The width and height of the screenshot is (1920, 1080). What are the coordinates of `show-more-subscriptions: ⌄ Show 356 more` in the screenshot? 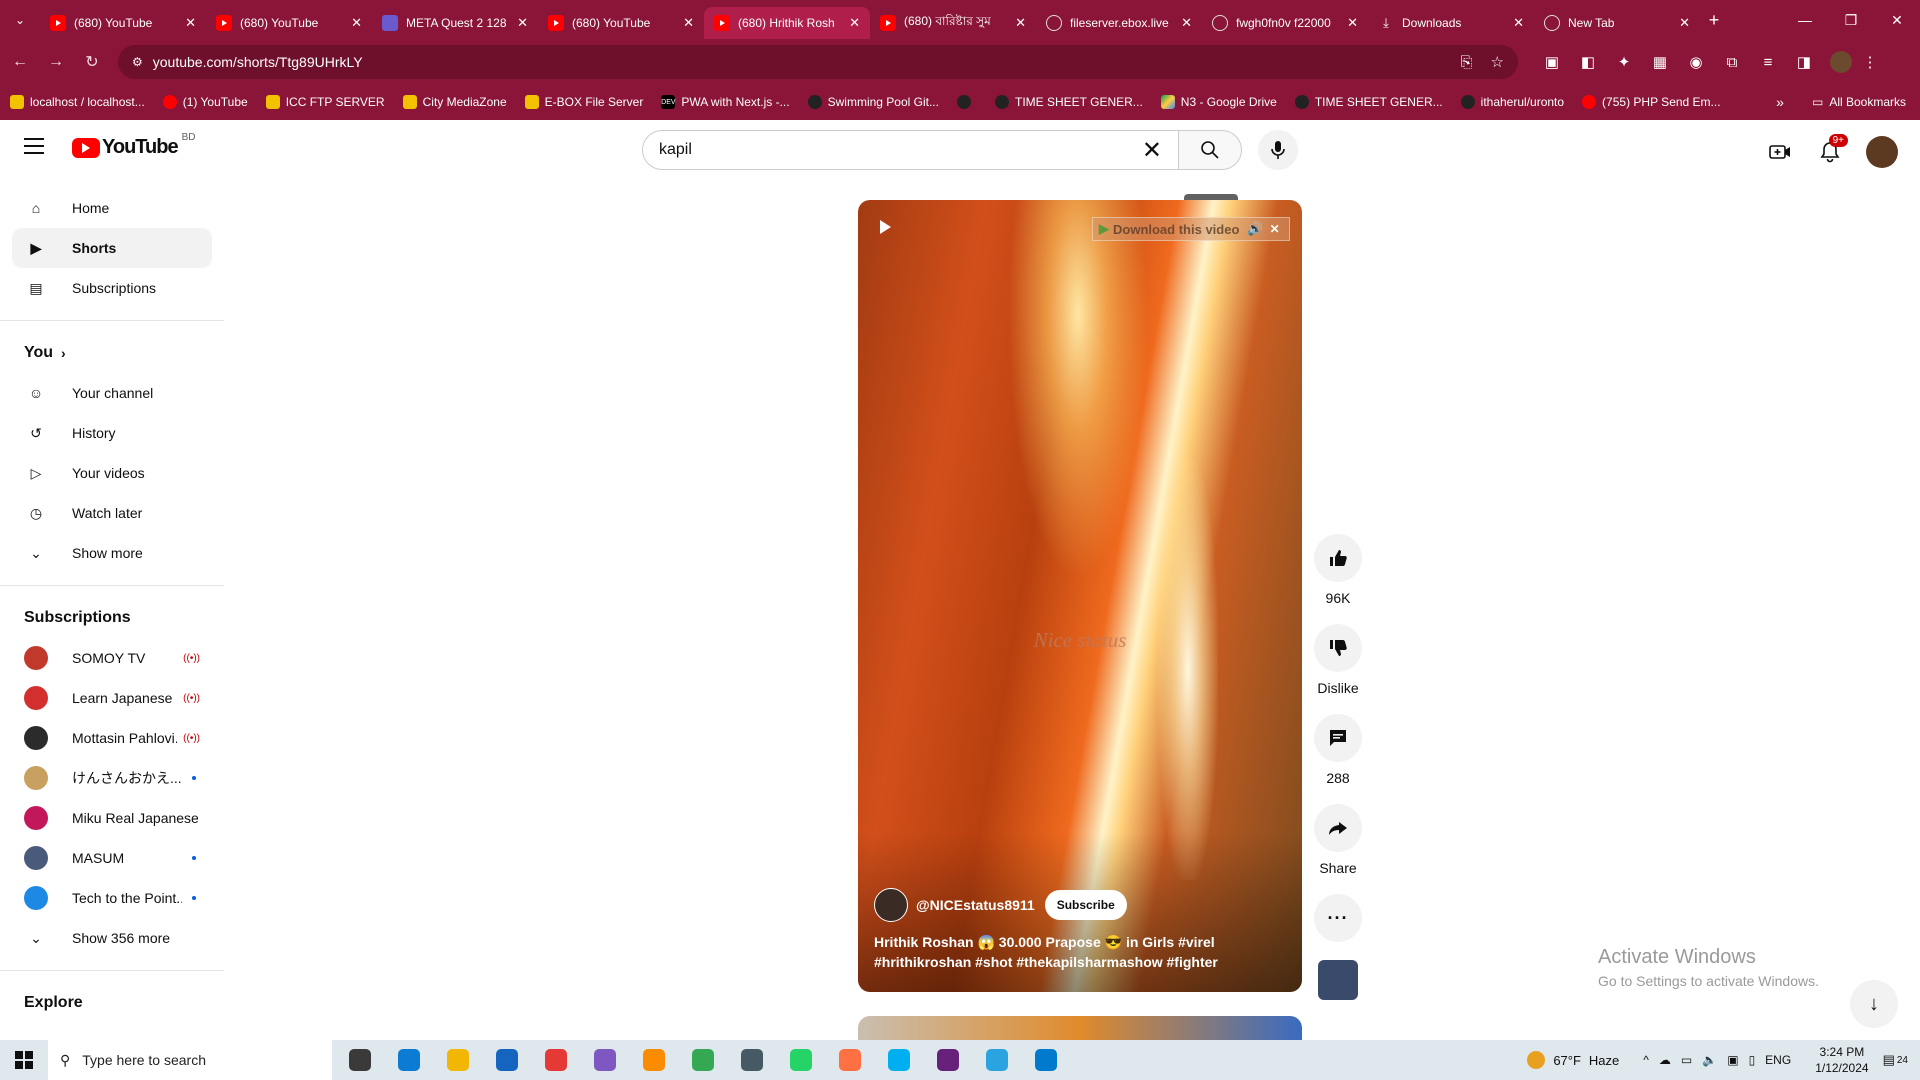 It's located at (112, 938).